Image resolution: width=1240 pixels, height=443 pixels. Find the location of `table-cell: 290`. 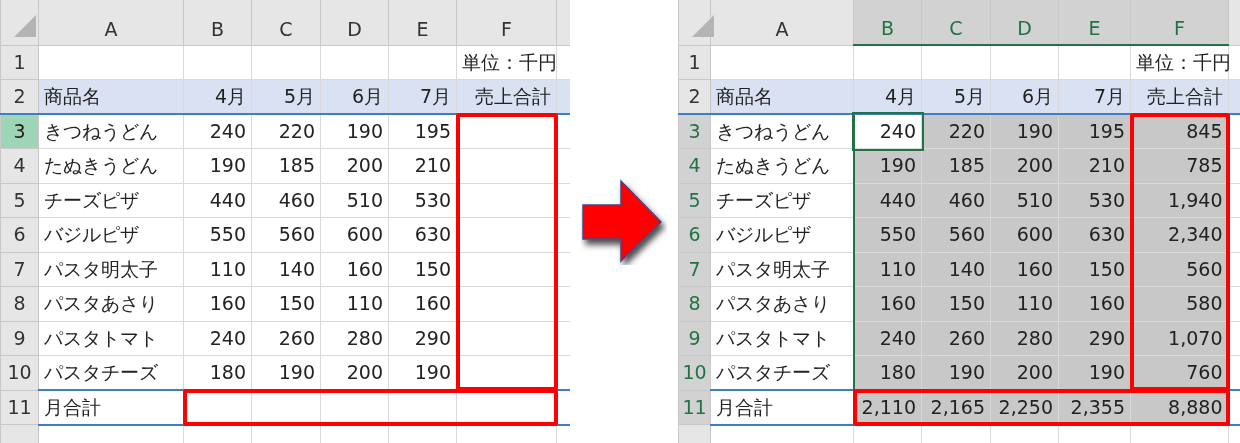

table-cell: 290 is located at coordinates (1094, 338).